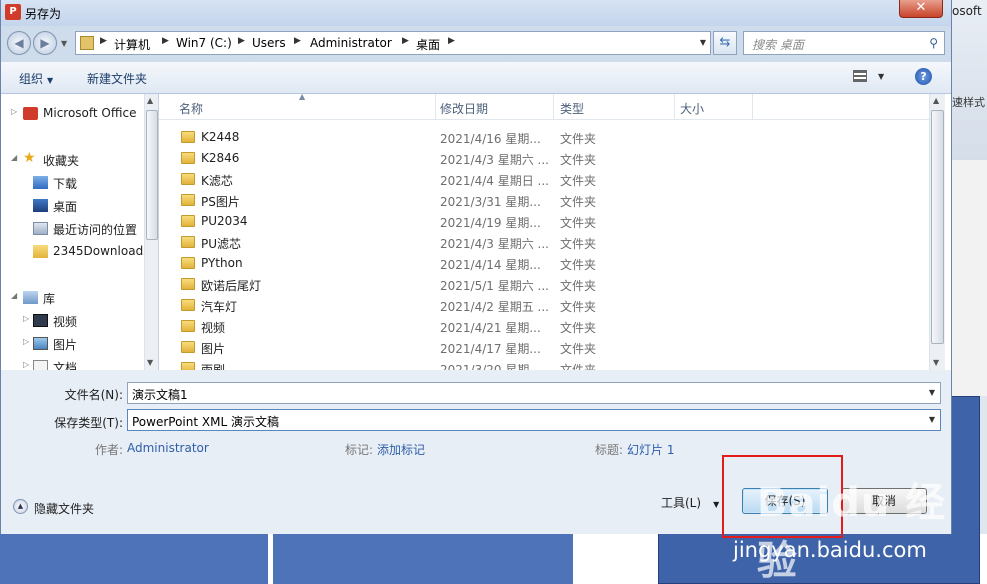 This screenshot has height=584, width=987. Describe the element at coordinates (64, 509) in the screenshot. I see `hide-folders-label: 隐藏文件夹` at that location.